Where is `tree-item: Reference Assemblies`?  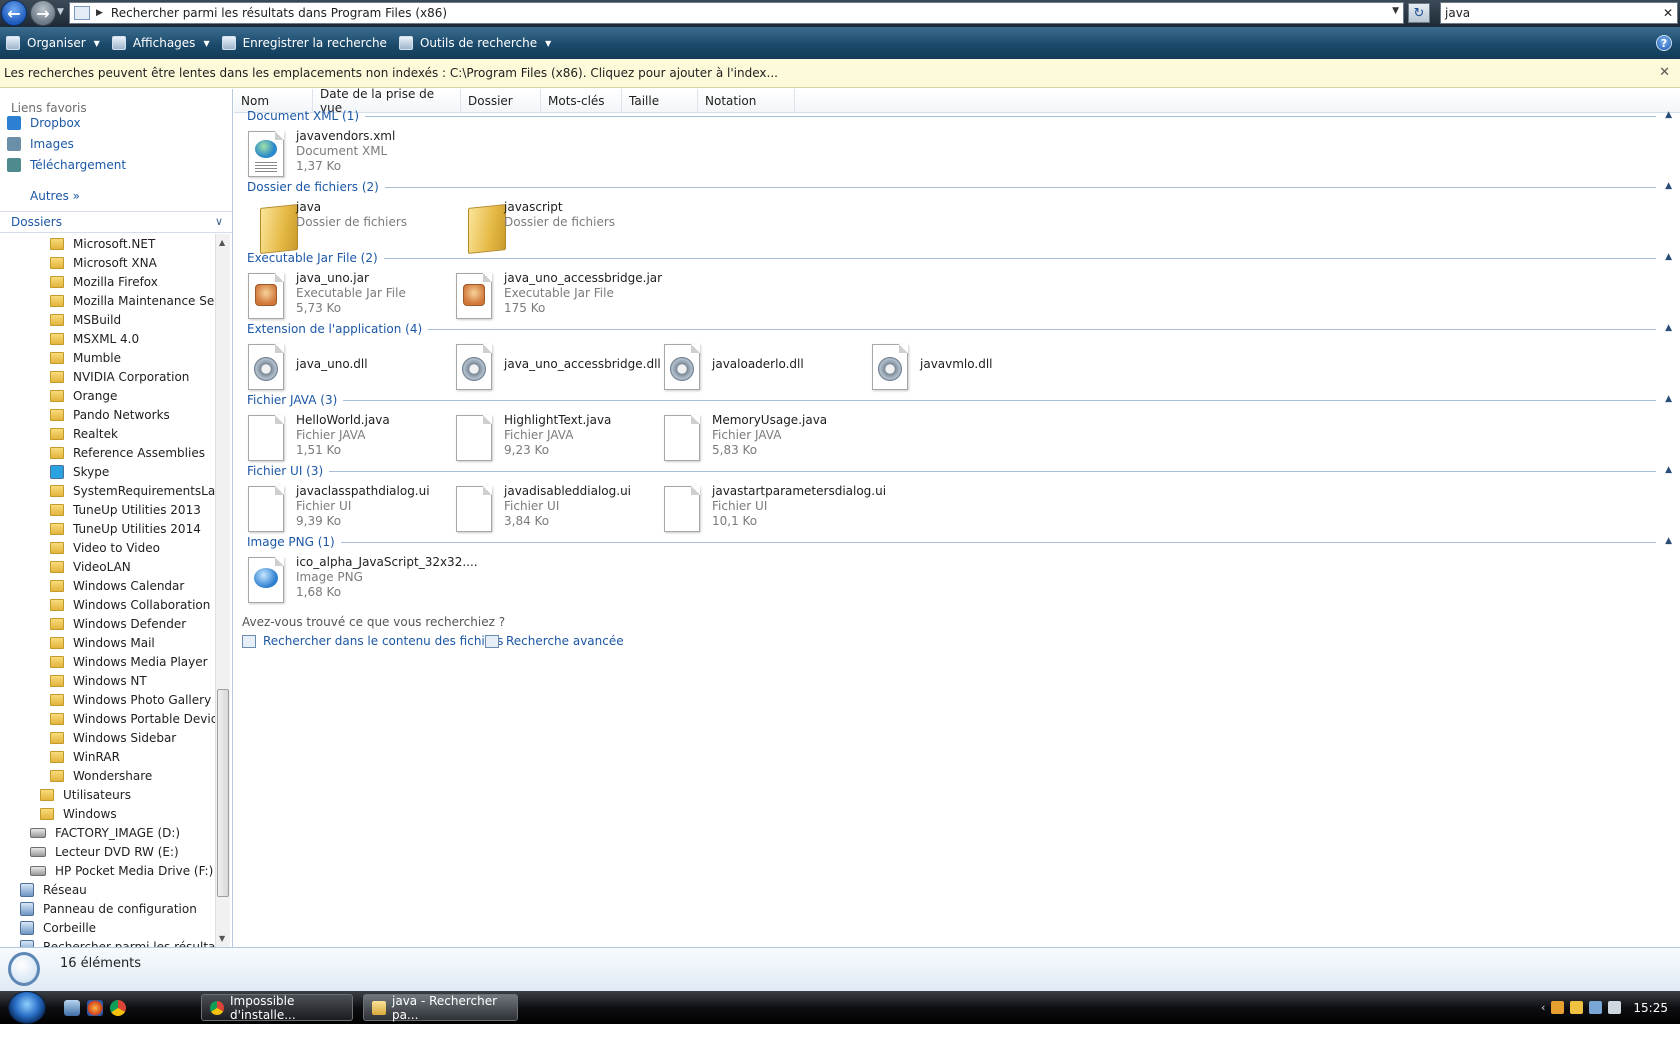
tree-item: Reference Assemblies is located at coordinates (127, 452).